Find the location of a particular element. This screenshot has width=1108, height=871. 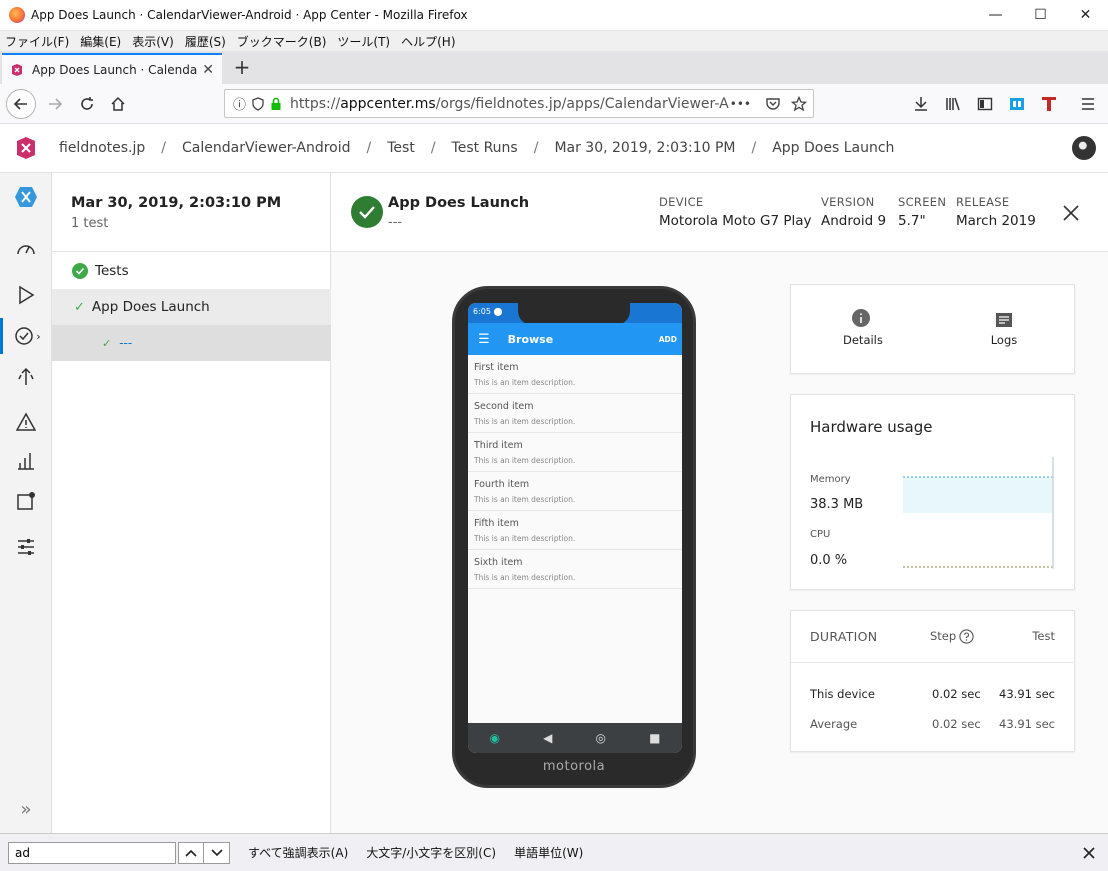

extension-t-button is located at coordinates (1049, 104).